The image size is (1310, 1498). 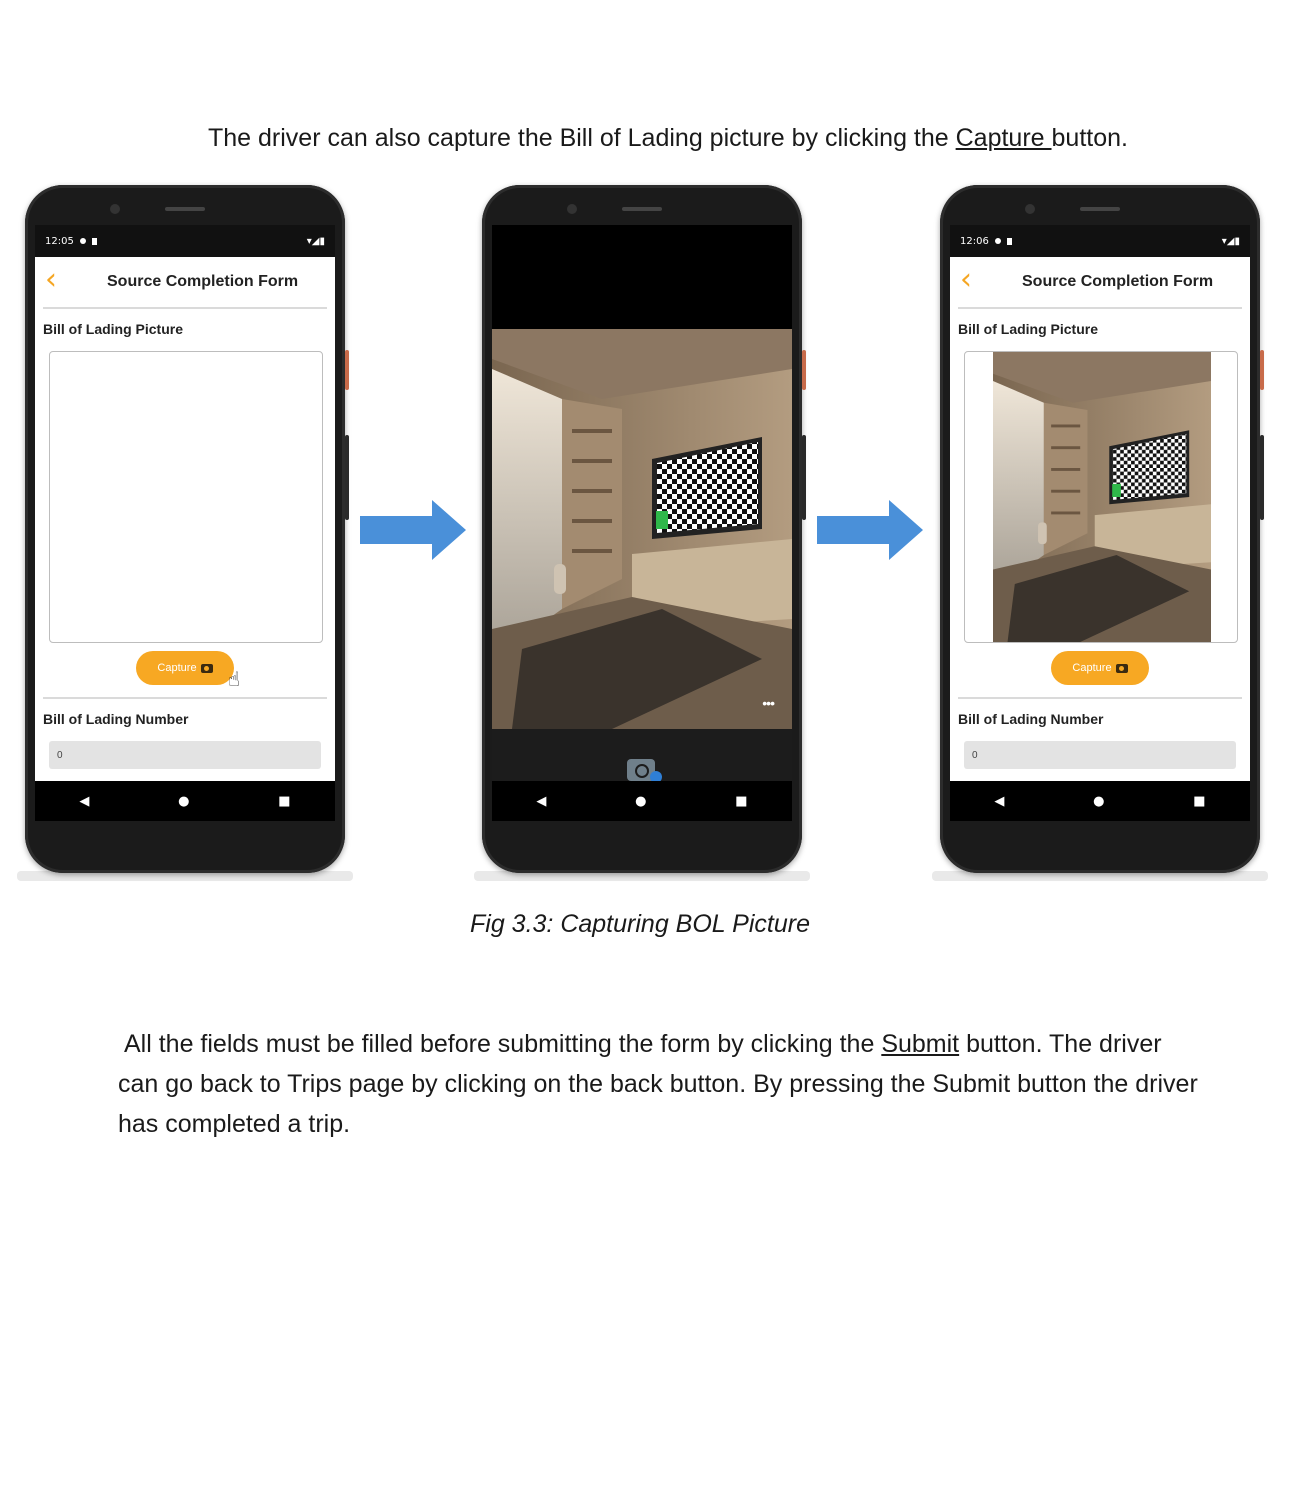 What do you see at coordinates (185, 241) in the screenshot?
I see `status-bar: 12:05 ▾◢▮` at bounding box center [185, 241].